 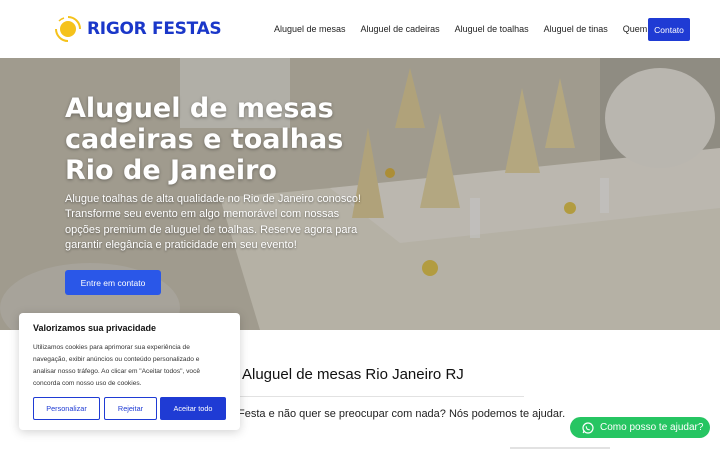 What do you see at coordinates (68, 29) in the screenshot?
I see `sun-logo-icon` at bounding box center [68, 29].